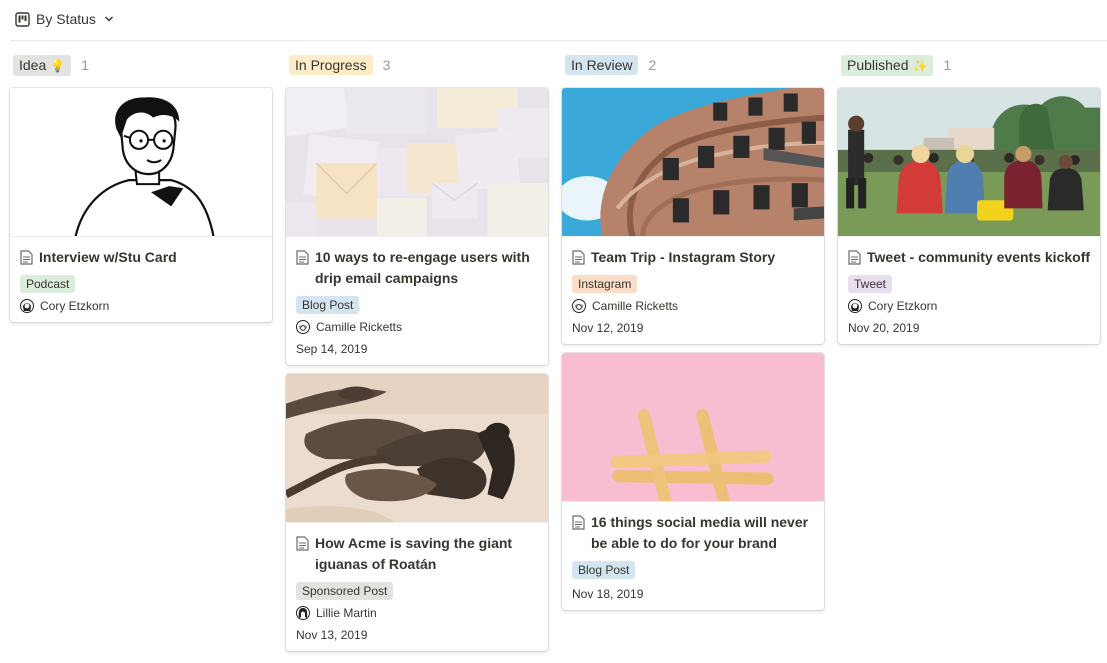 The image size is (1107, 663). I want to click on column-header: In Progress 3, so click(417, 65).